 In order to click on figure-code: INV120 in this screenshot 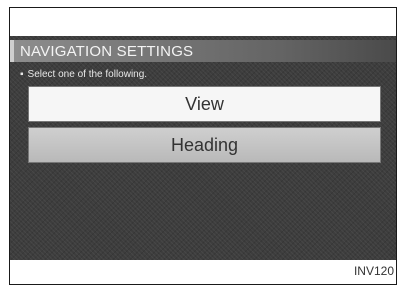, I will do `click(373, 271)`.